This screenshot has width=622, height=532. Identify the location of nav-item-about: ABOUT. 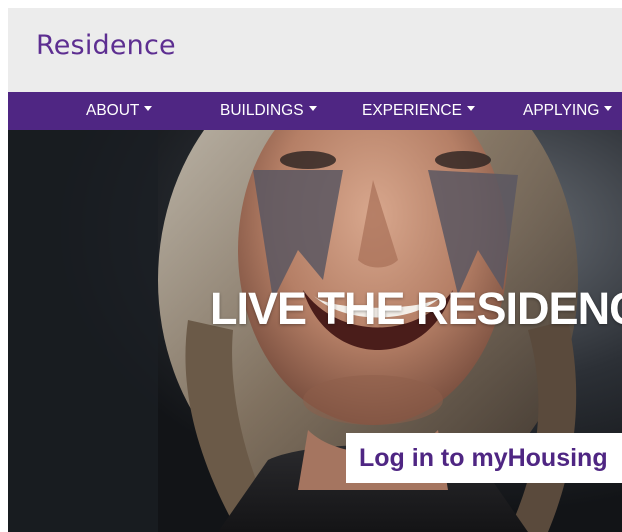
(119, 111).